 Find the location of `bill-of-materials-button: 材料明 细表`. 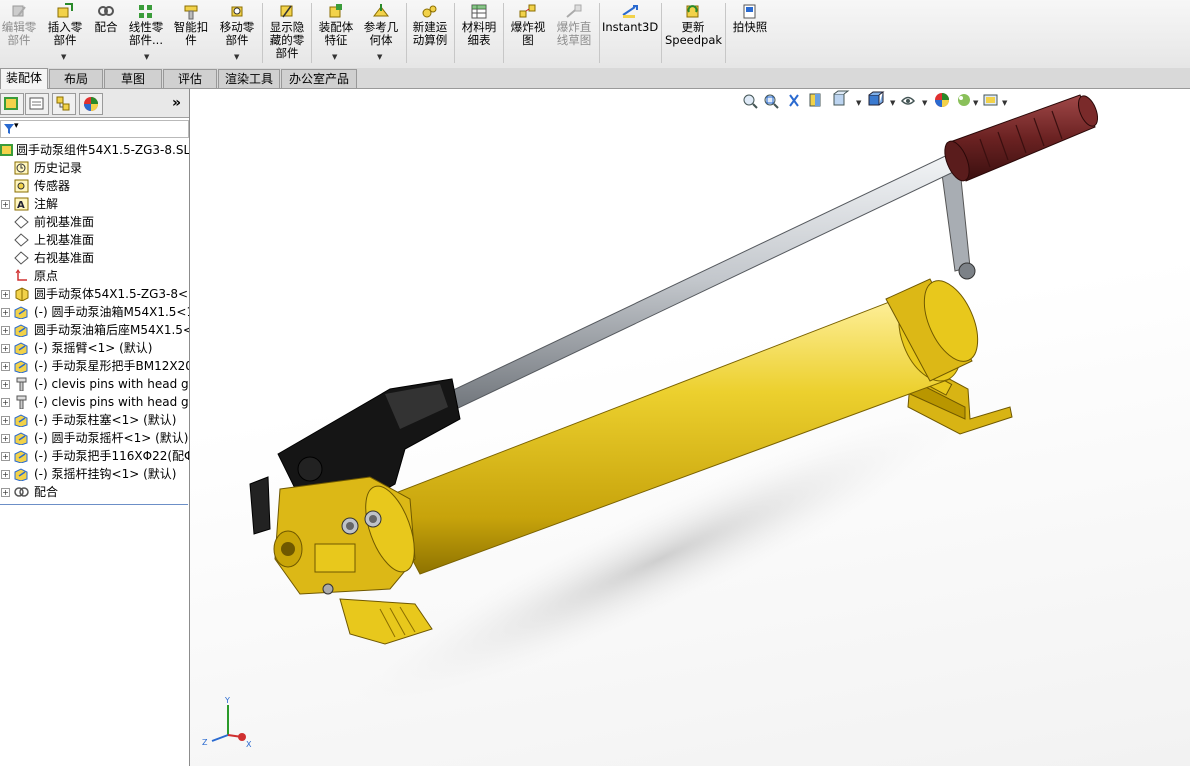

bill-of-materials-button: 材料明 细表 is located at coordinates (479, 25).